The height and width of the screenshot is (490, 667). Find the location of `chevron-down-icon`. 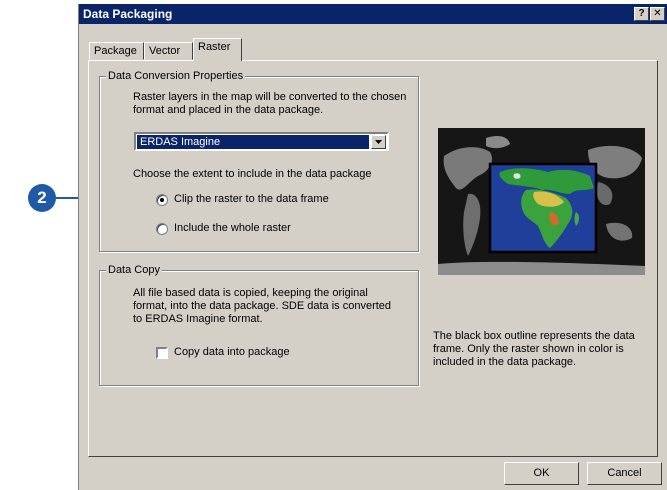

chevron-down-icon is located at coordinates (378, 142).